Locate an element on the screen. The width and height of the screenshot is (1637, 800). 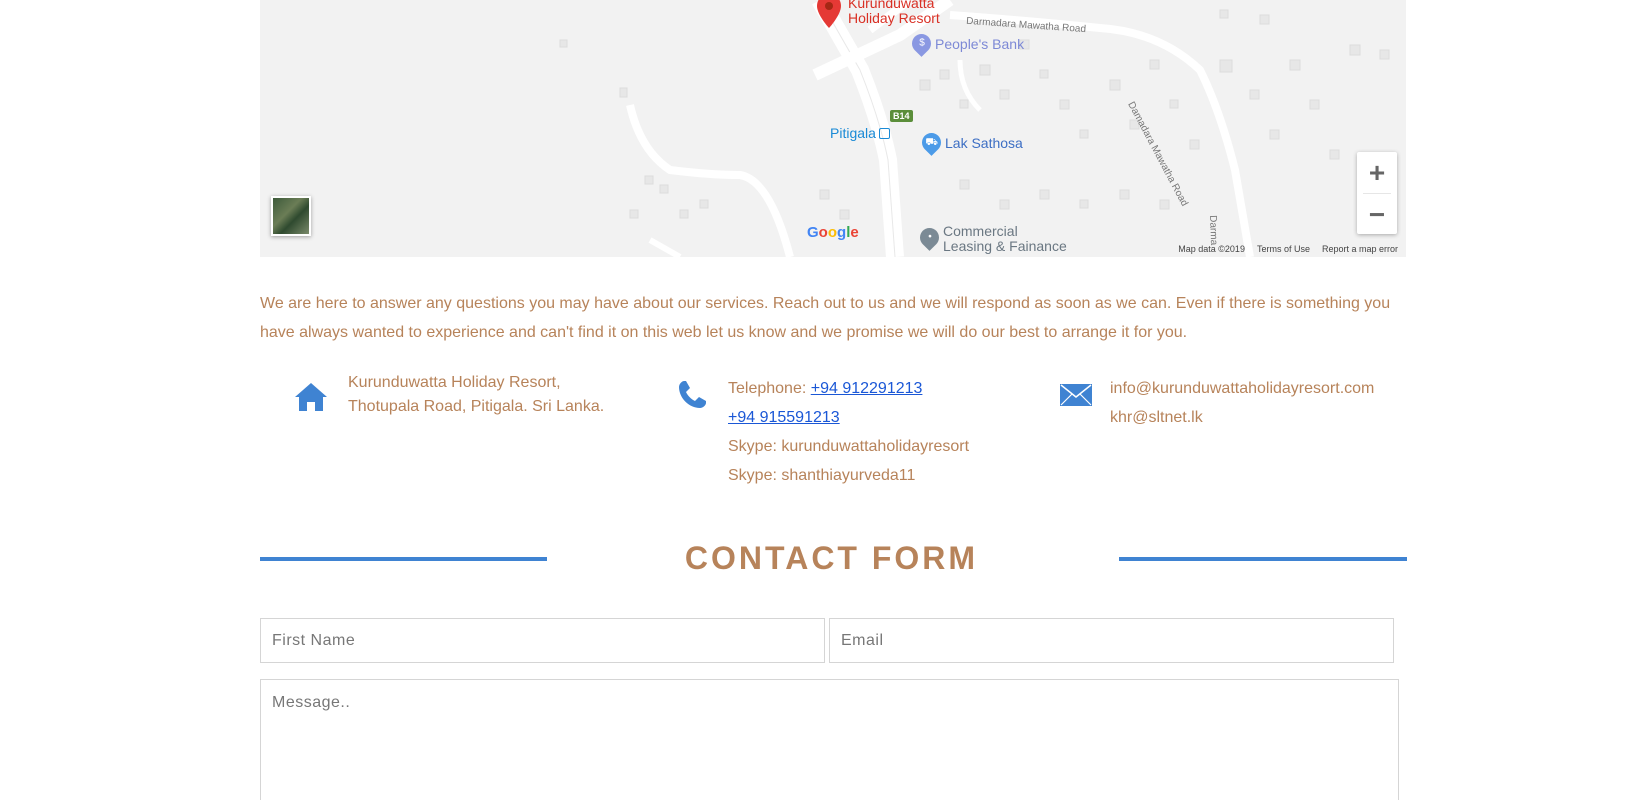
shopping-cart-icon: ⛟ is located at coordinates (931, 142).